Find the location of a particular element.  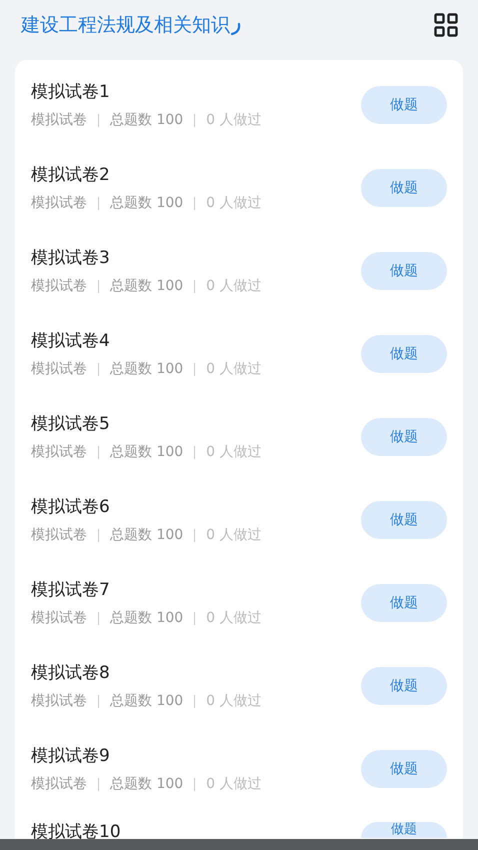

paper-title: 模拟试卷6 is located at coordinates (71, 507).